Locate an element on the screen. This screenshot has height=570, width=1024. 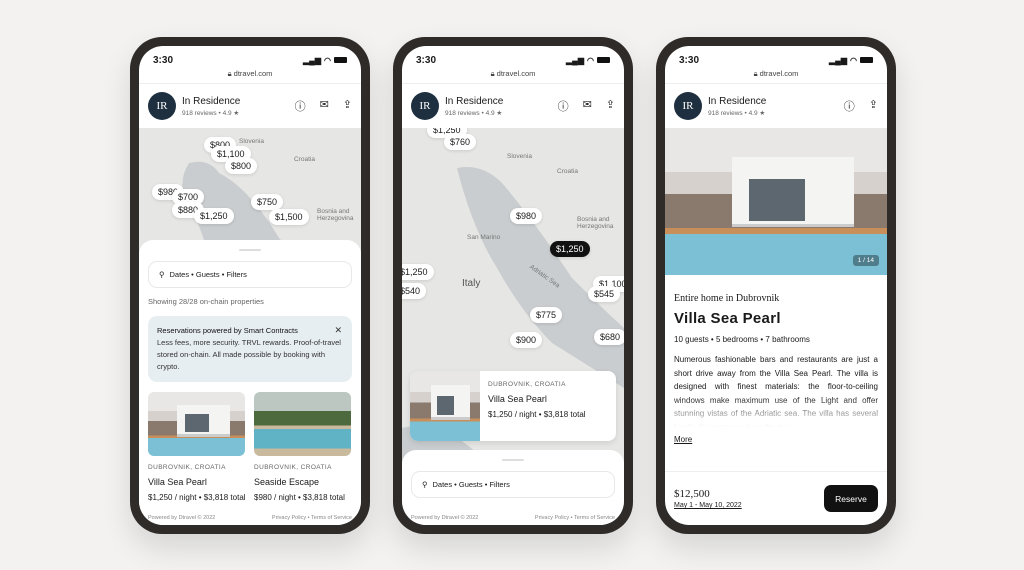
price-marker: $900 is located at coordinates (526, 340).